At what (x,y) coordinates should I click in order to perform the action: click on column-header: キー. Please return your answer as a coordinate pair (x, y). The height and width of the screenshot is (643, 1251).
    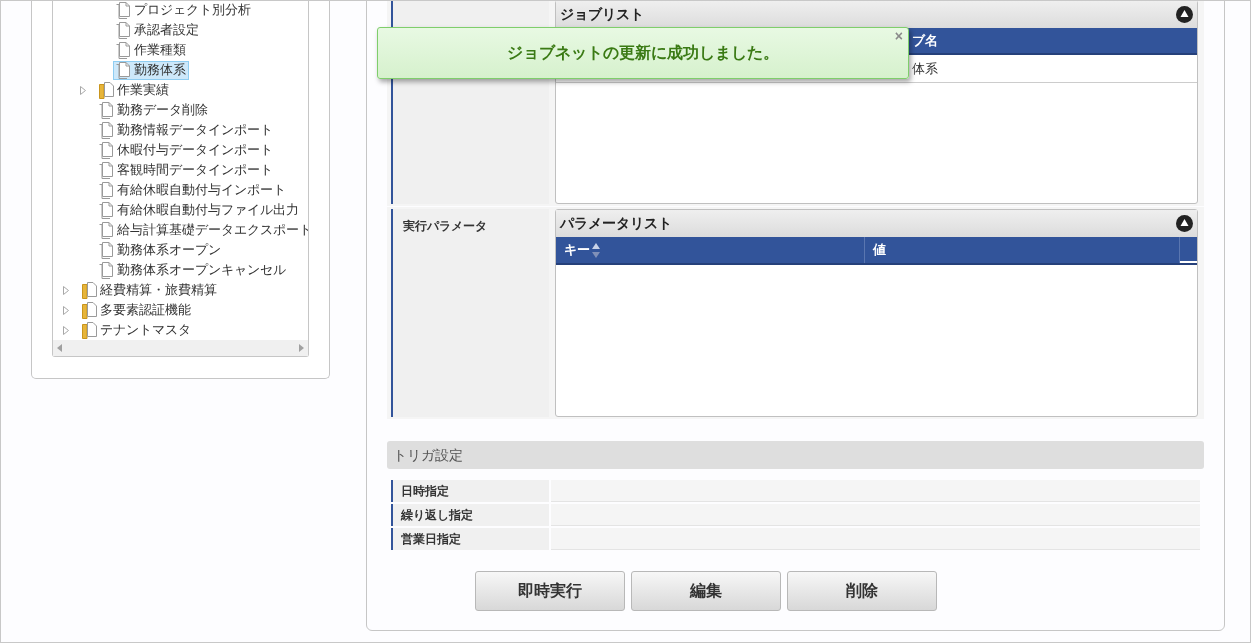
    Looking at the image, I should click on (710, 250).